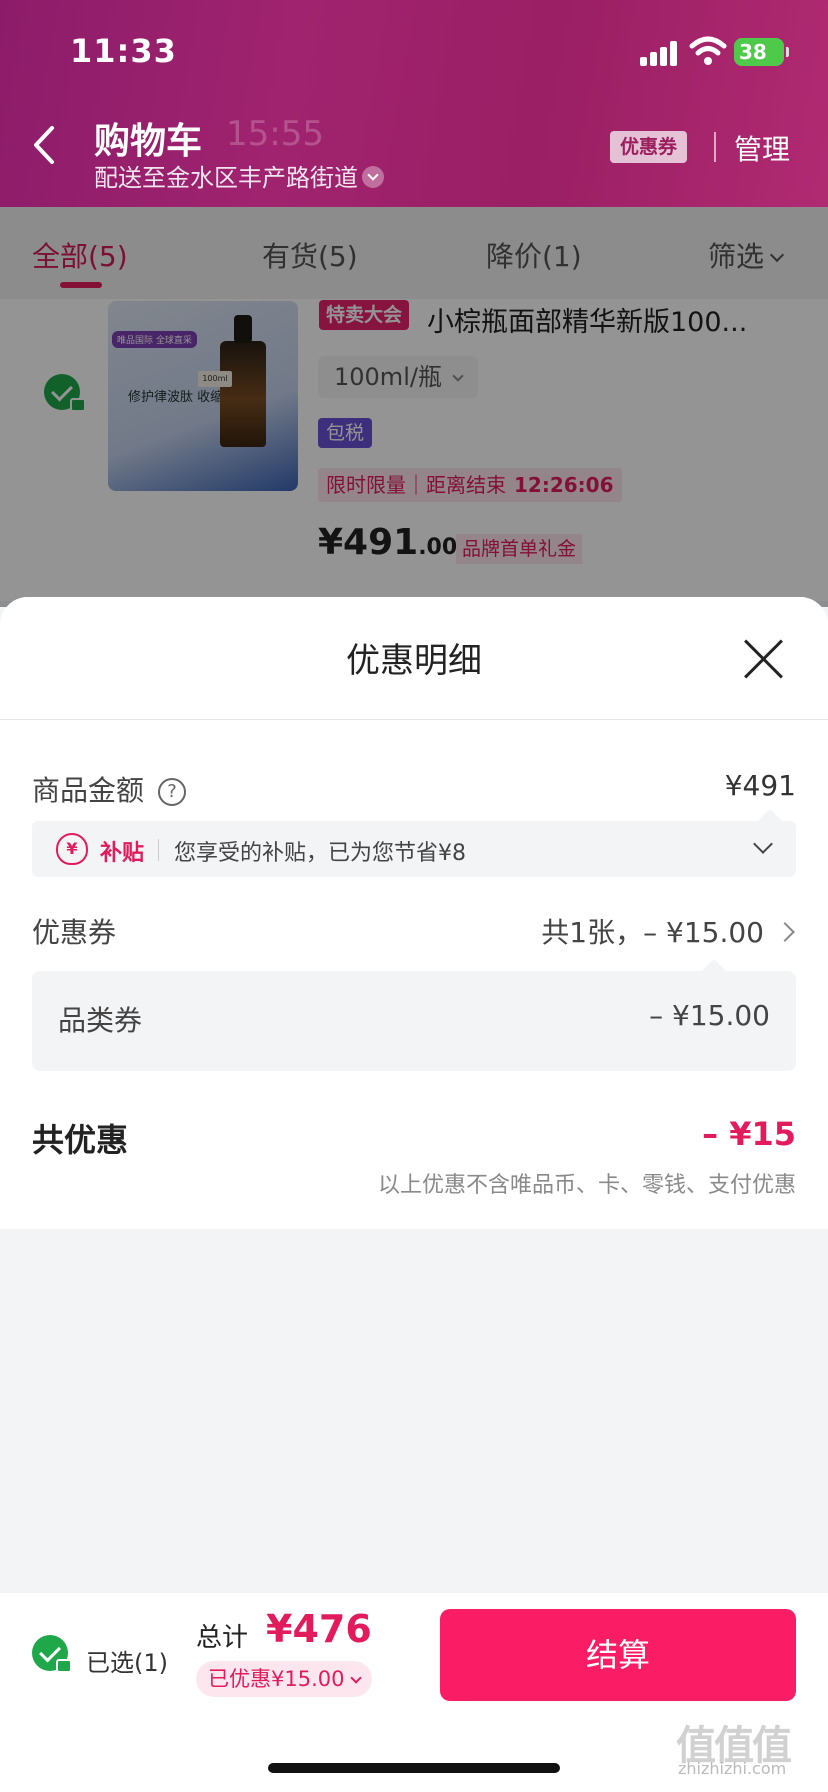  Describe the element at coordinates (414, 1015) in the screenshot. I see `category-coupon-box: 品类券 – ¥15.00` at that location.